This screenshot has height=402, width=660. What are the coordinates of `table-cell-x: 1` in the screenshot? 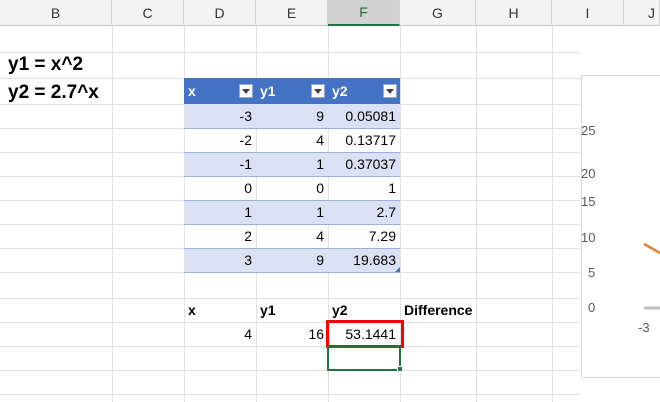 It's located at (220, 212).